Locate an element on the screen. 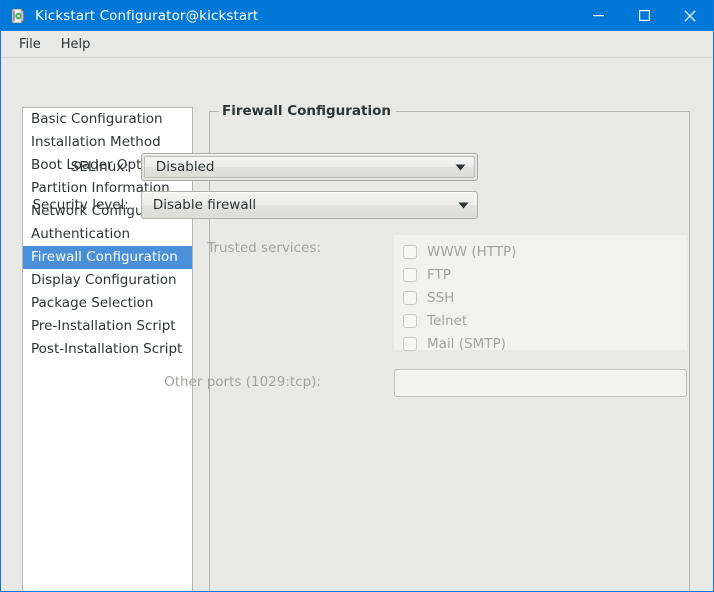 Image resolution: width=714 pixels, height=592 pixels. menu-bar: File Help is located at coordinates (357, 44).